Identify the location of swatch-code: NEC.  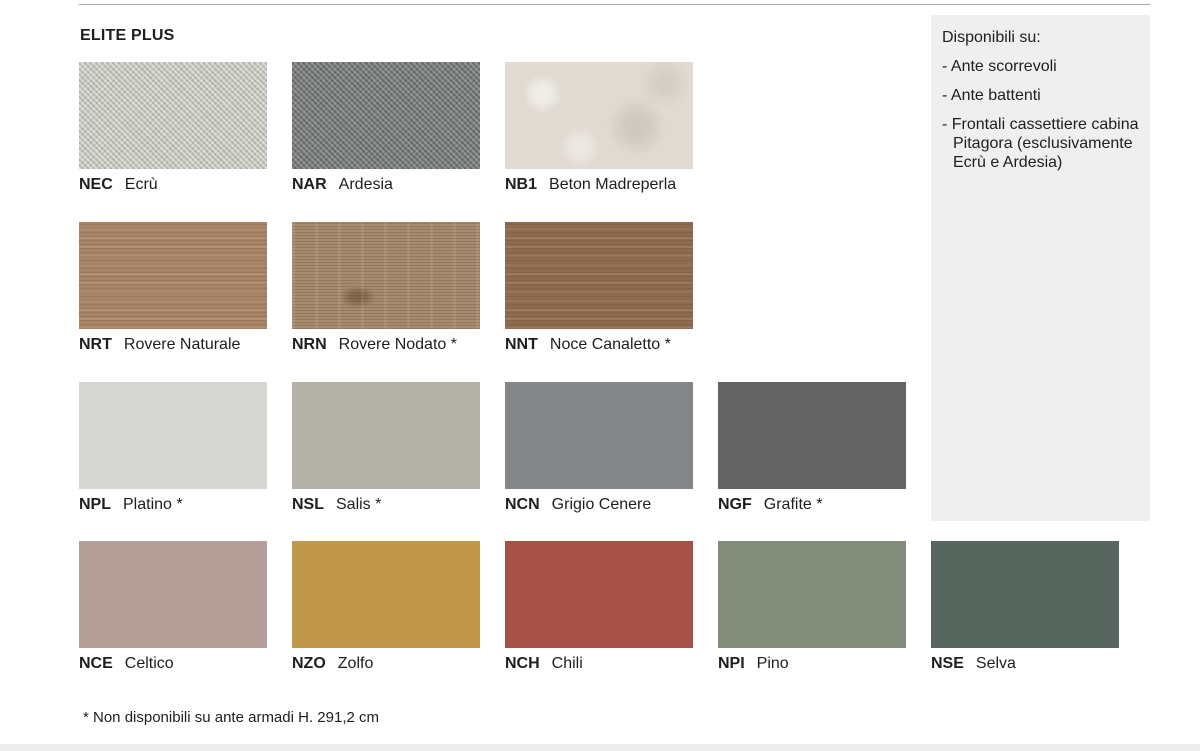
(96, 184).